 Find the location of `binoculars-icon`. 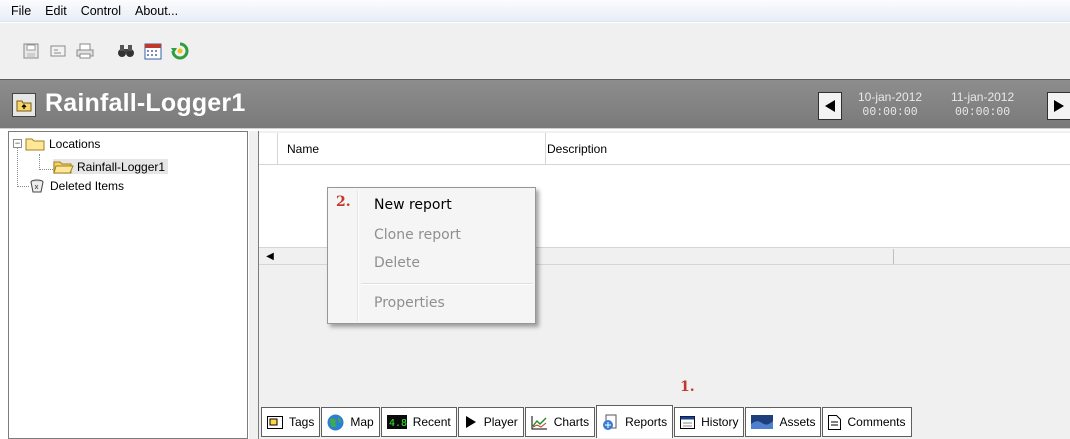

binoculars-icon is located at coordinates (126, 51).